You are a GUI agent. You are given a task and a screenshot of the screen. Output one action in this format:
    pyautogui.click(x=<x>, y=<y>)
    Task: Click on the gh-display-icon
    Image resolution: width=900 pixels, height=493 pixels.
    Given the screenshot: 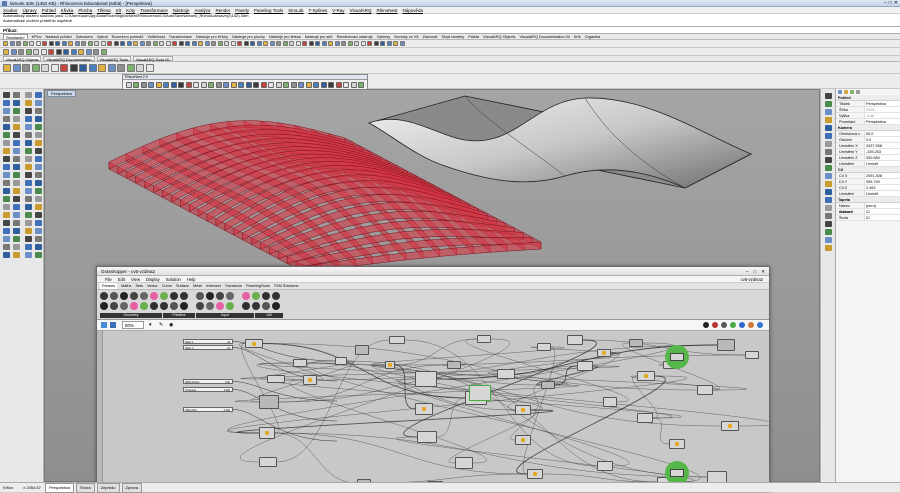 What is the action you would take?
    pyautogui.click(x=733, y=325)
    